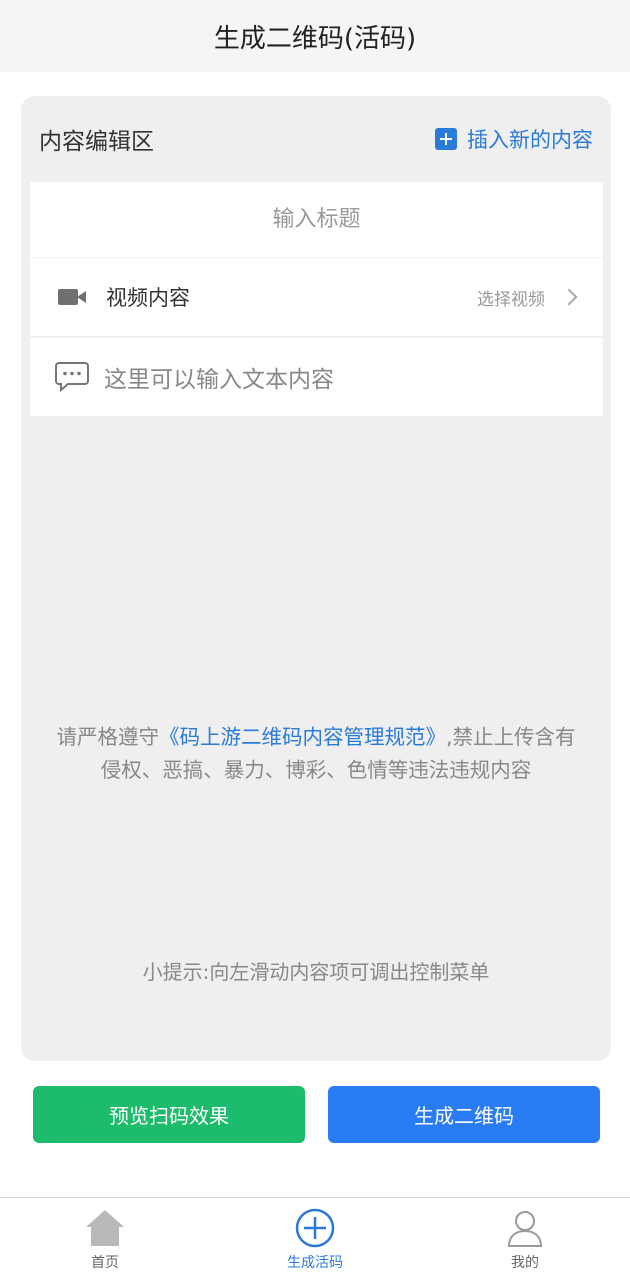 This screenshot has width=630, height=1280. Describe the element at coordinates (96, 142) in the screenshot. I see `editor-title: 内容编辑区` at that location.